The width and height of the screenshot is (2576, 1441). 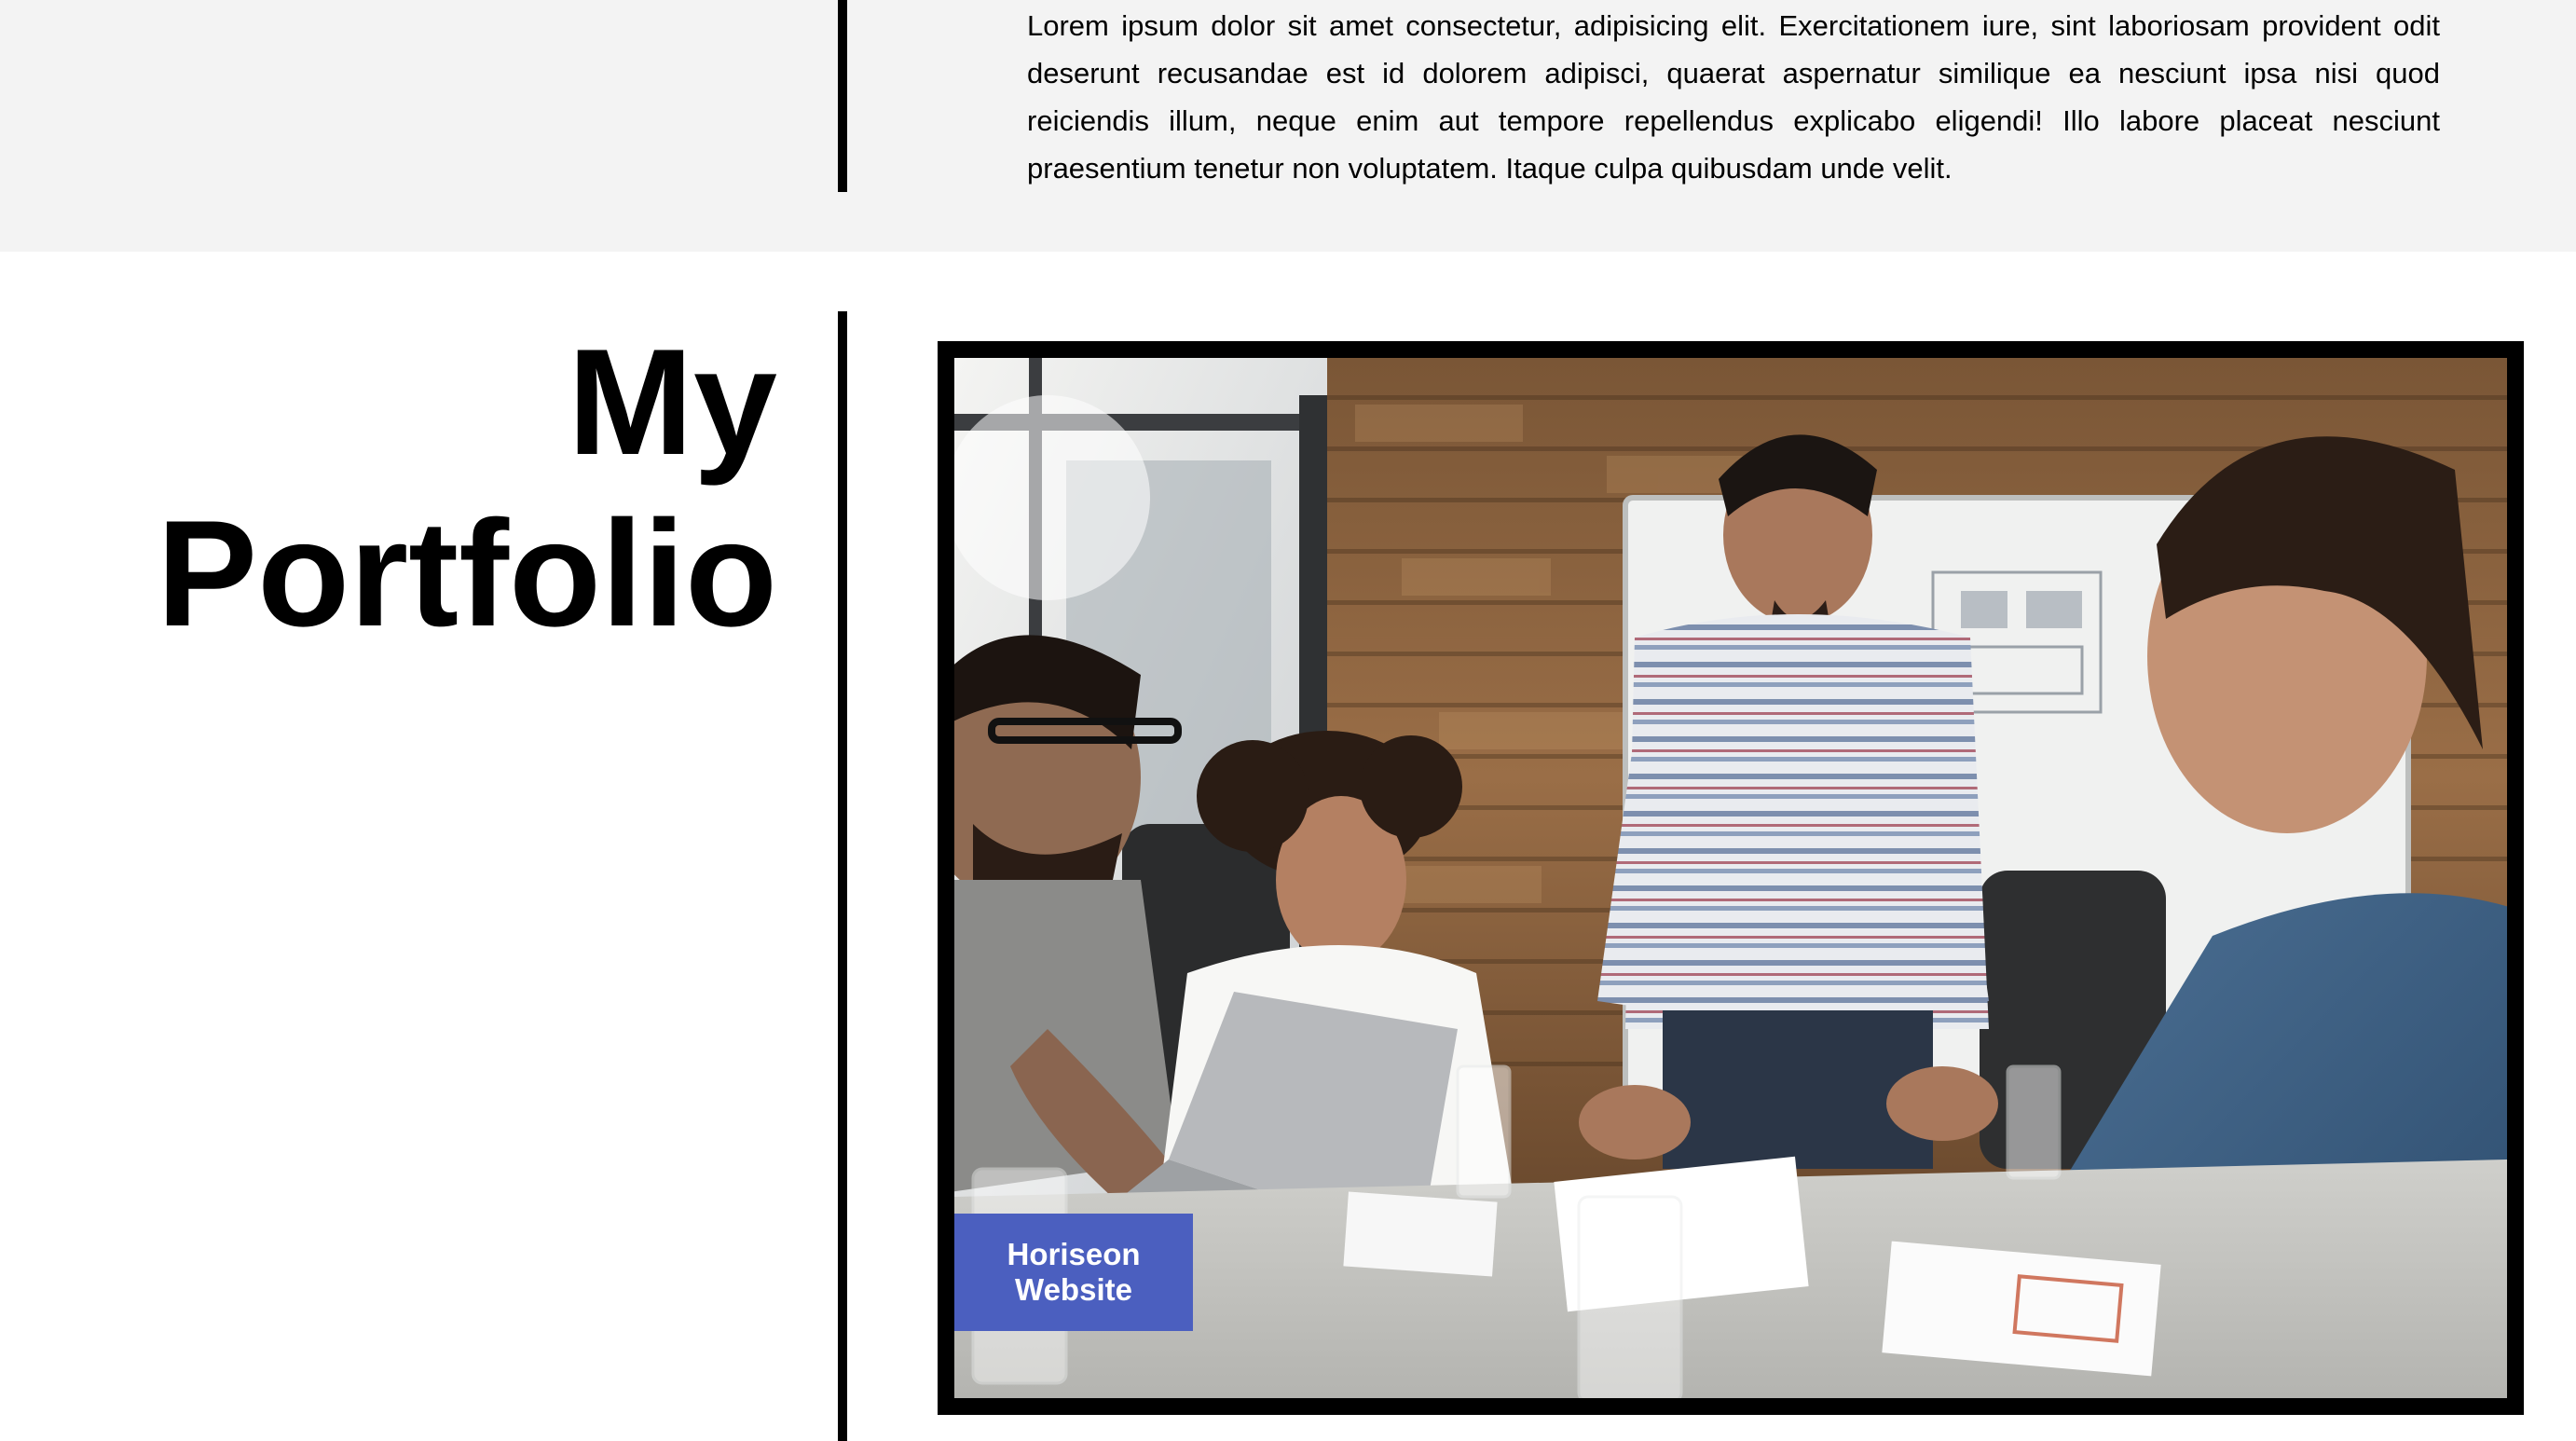 I want to click on portfolio-title-line1: My, so click(x=672, y=402).